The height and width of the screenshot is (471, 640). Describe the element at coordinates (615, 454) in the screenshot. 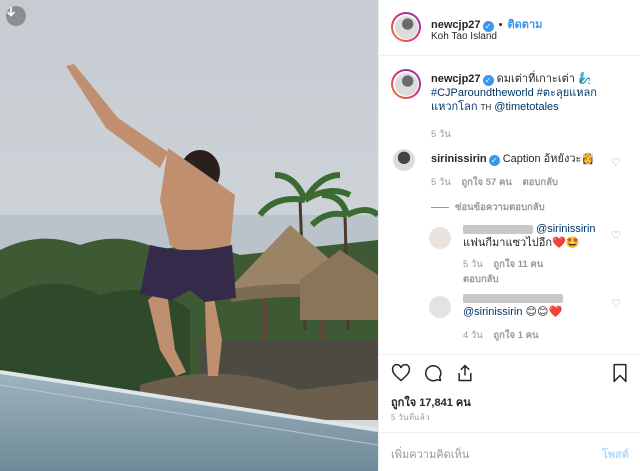

I see `post-comment-button: โพสต์` at that location.